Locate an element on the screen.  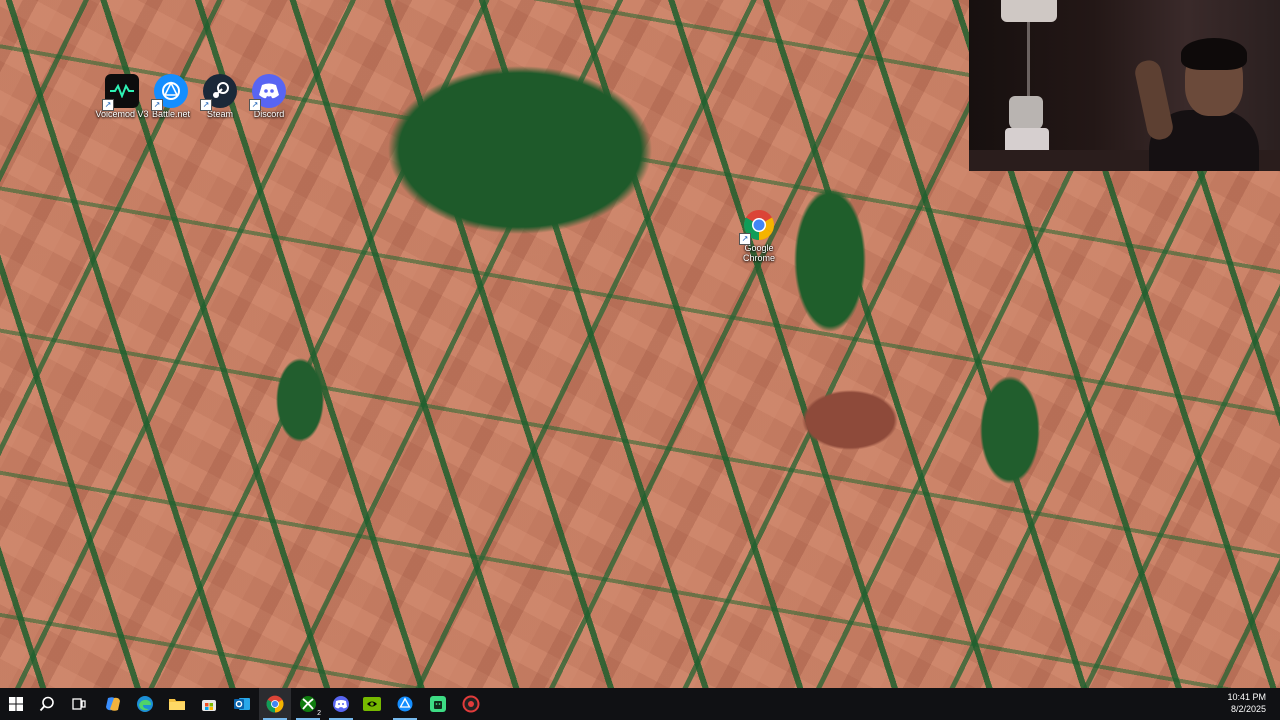
taskbar-discord is located at coordinates (341, 704).